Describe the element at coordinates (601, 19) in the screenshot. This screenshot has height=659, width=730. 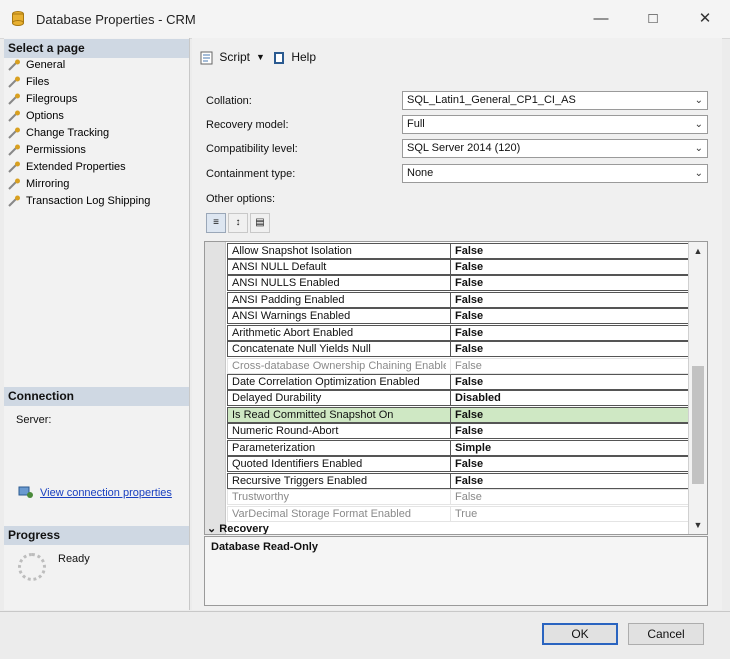
I see `minimize-button: —` at that location.